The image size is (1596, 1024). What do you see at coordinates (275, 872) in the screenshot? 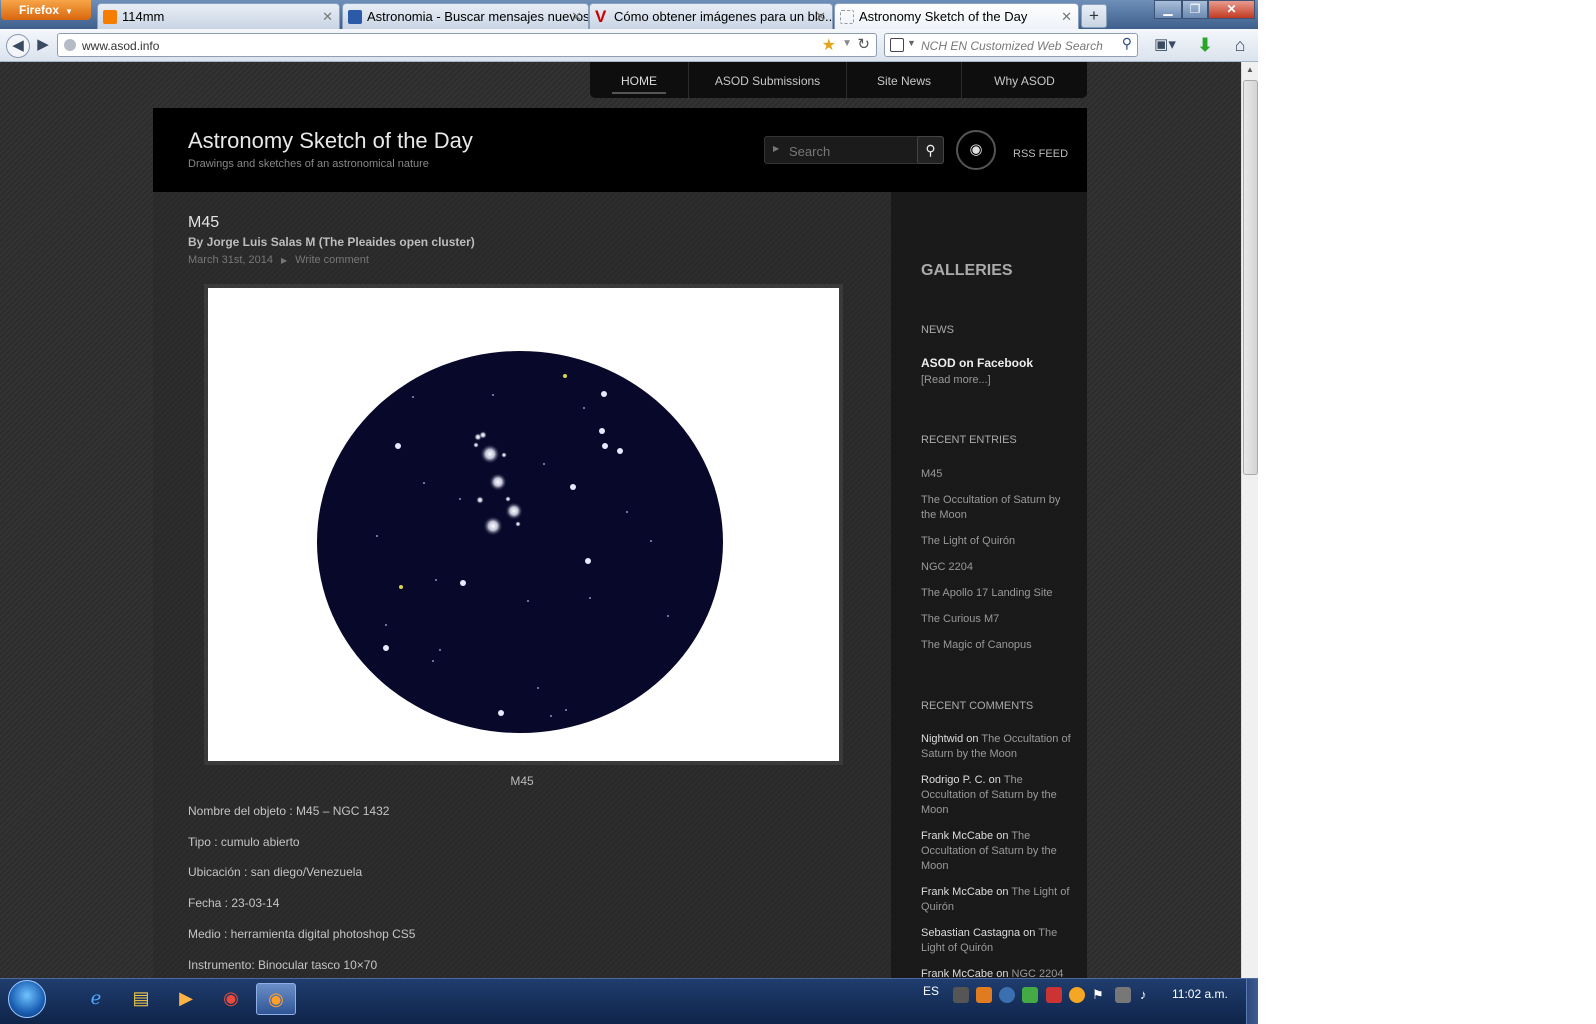
I see `detail-location: Ubicación : san diego/Venezuela` at bounding box center [275, 872].